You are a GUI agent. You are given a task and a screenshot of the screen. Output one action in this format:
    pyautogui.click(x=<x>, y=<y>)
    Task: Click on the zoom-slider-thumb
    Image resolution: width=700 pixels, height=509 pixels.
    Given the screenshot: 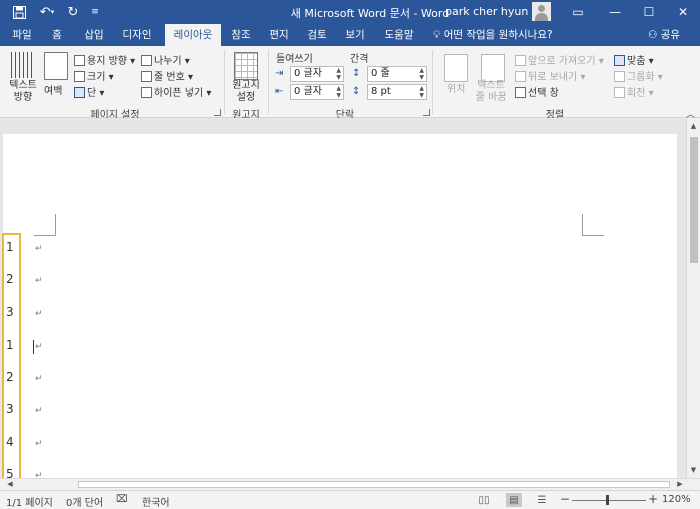 What is the action you would take?
    pyautogui.click(x=607, y=500)
    